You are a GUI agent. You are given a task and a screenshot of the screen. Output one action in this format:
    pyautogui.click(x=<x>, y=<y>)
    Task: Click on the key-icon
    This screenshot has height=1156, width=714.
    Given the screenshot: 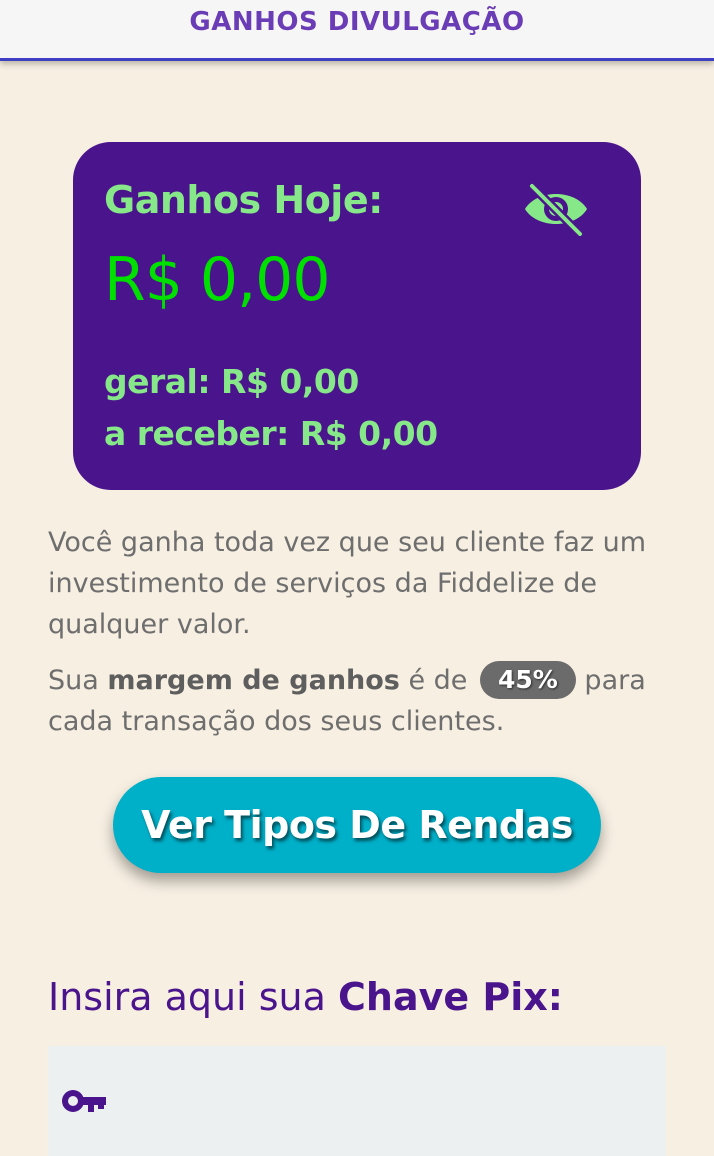 What is the action you would take?
    pyautogui.click(x=84, y=1103)
    